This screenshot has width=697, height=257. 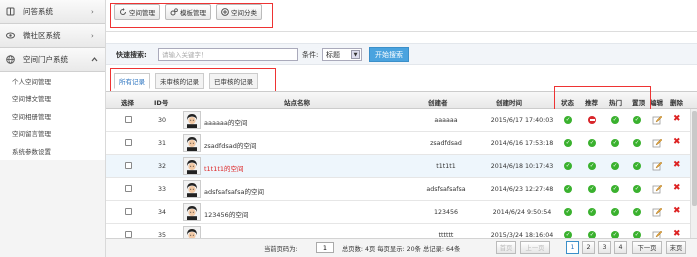 I want to click on current-page-input, so click(x=325, y=247).